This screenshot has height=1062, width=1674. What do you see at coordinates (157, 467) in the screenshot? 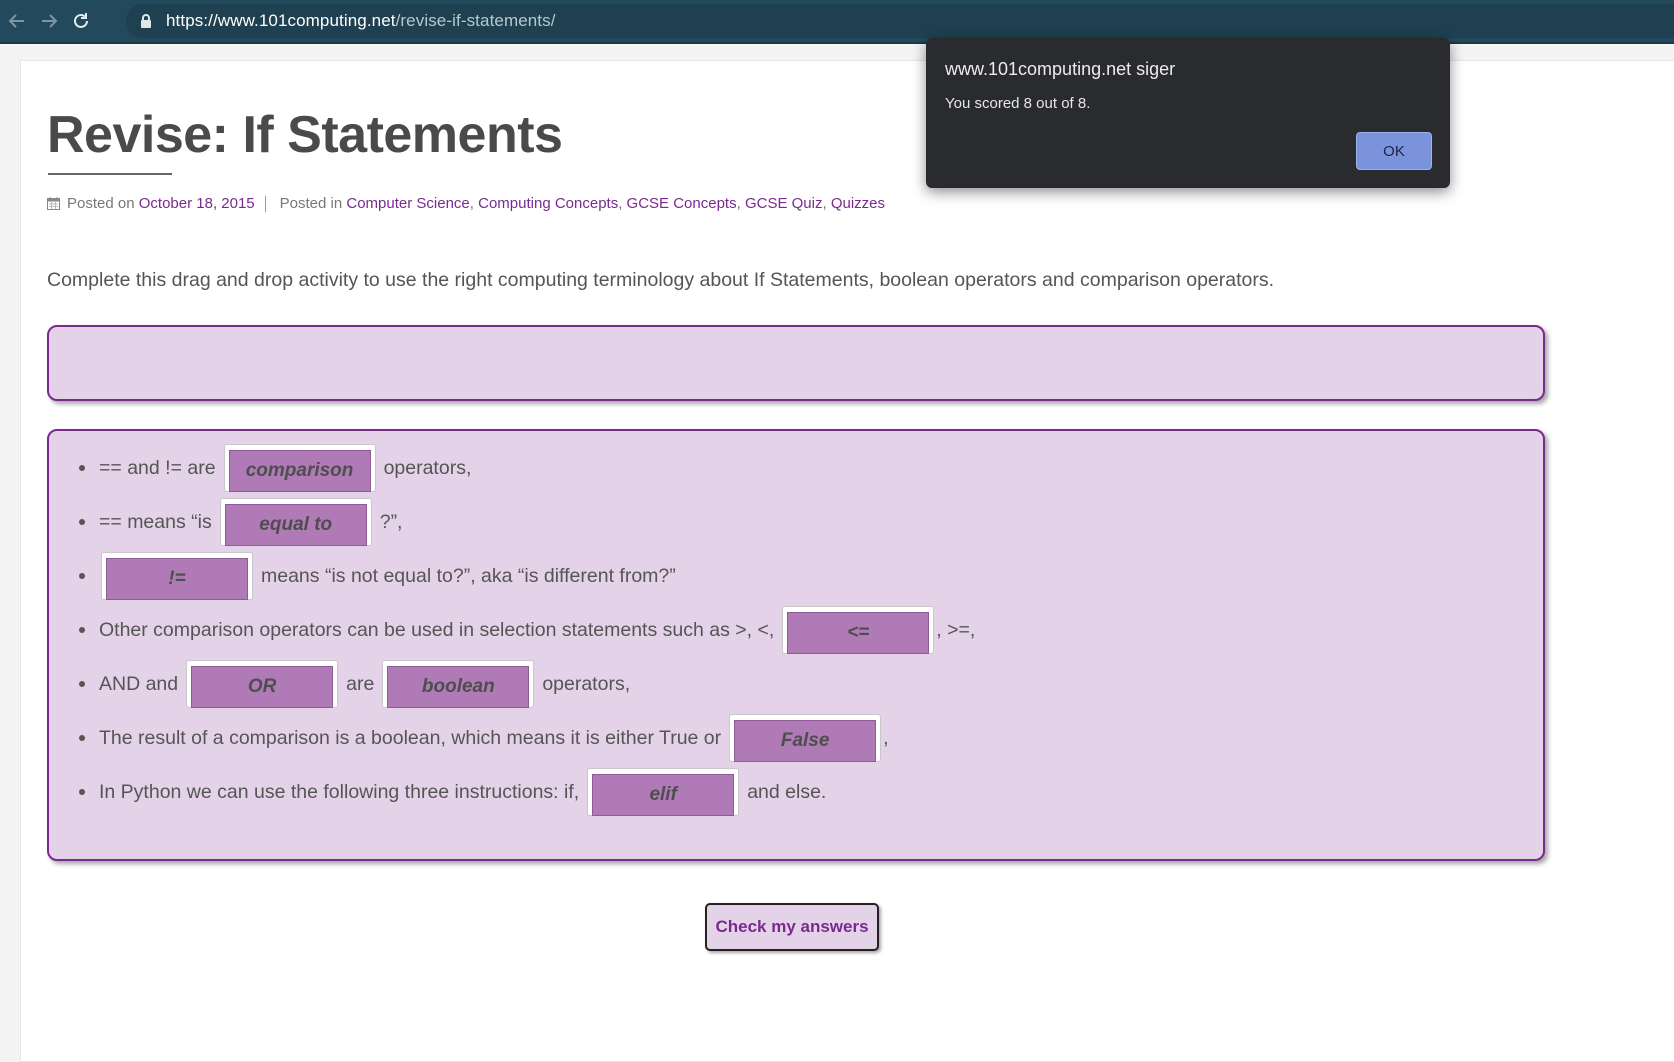
I see `quiz-text: == and != are` at bounding box center [157, 467].